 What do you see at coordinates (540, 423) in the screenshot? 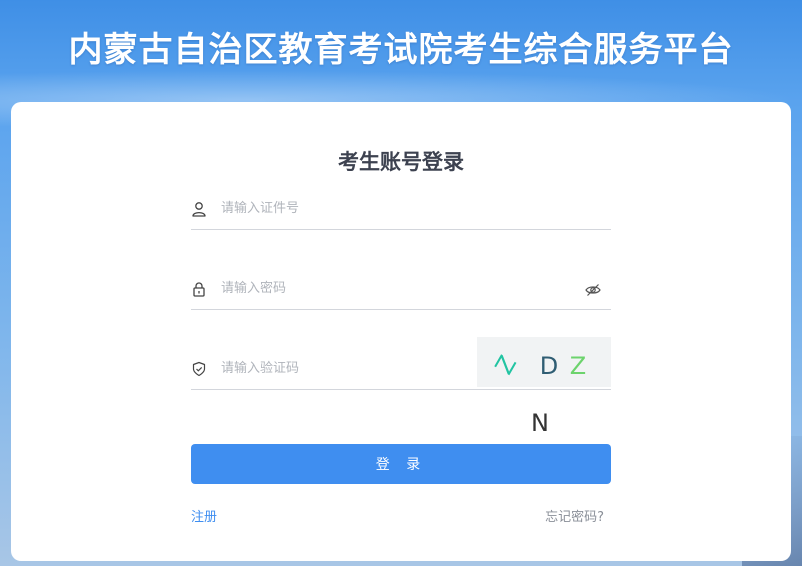
I see `captcha-char-4: N` at bounding box center [540, 423].